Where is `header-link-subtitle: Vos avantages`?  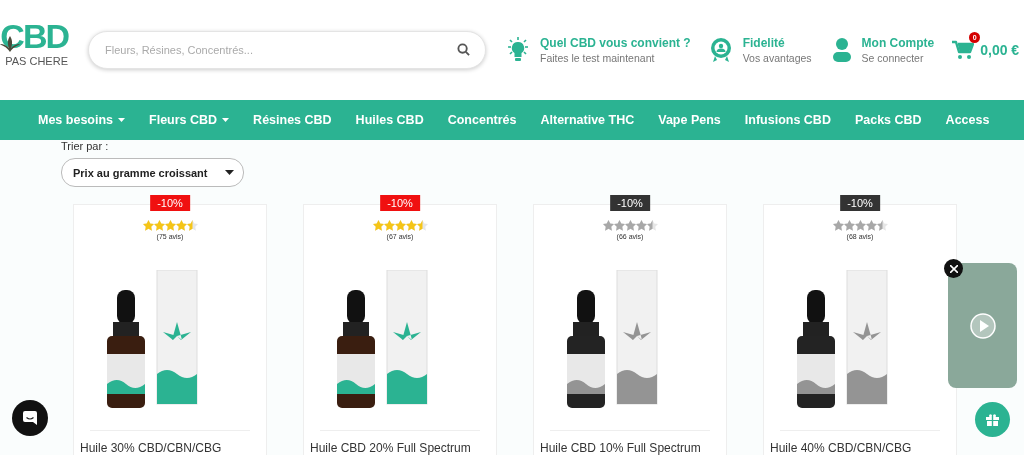
header-link-subtitle: Vos avantages is located at coordinates (777, 58).